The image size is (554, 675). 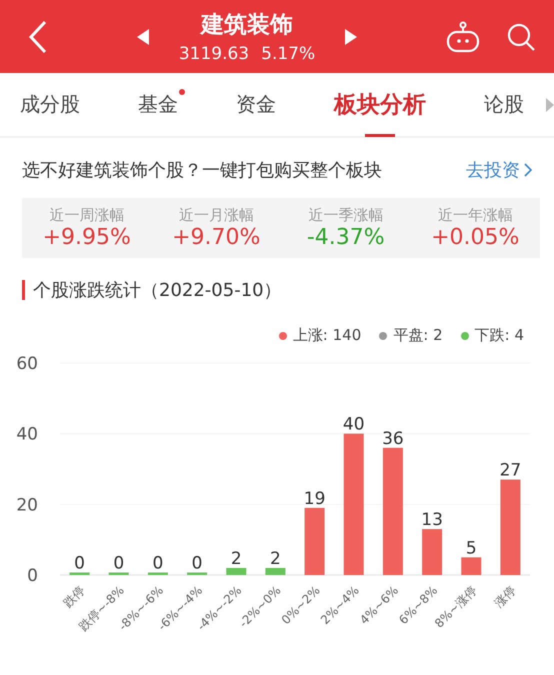 What do you see at coordinates (86, 237) in the screenshot?
I see `stat-value: +9.95%` at bounding box center [86, 237].